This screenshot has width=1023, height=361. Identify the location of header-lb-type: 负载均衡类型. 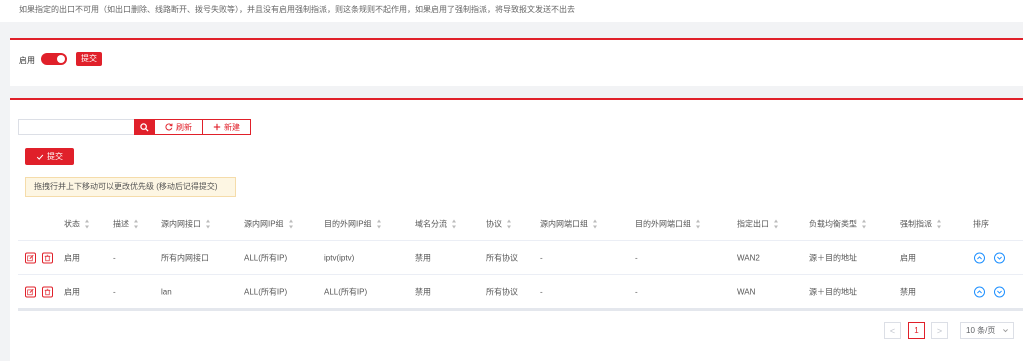
(838, 224).